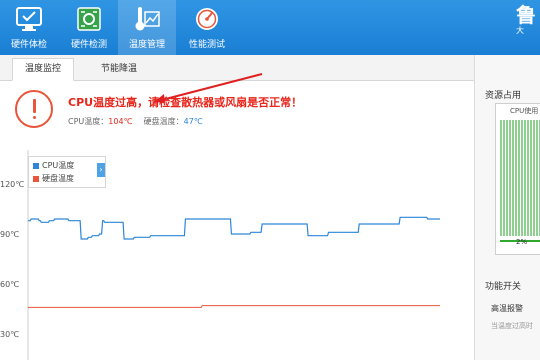  I want to click on toolbar-label: 温度管理, so click(146, 45).